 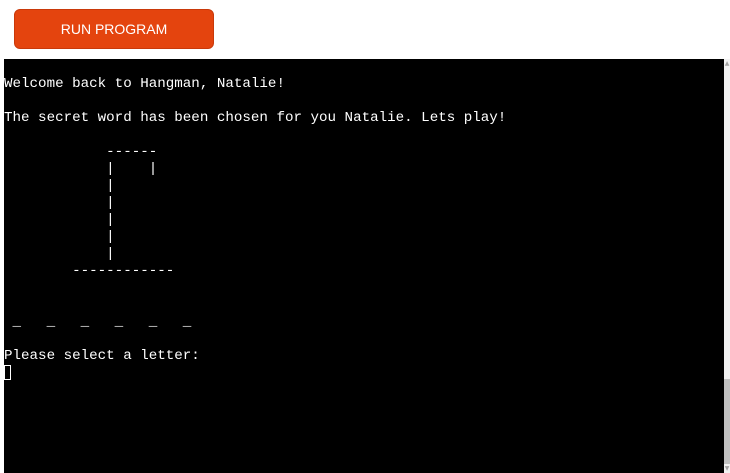 What do you see at coordinates (727, 421) in the screenshot?
I see `scrollbar-thumb` at bounding box center [727, 421].